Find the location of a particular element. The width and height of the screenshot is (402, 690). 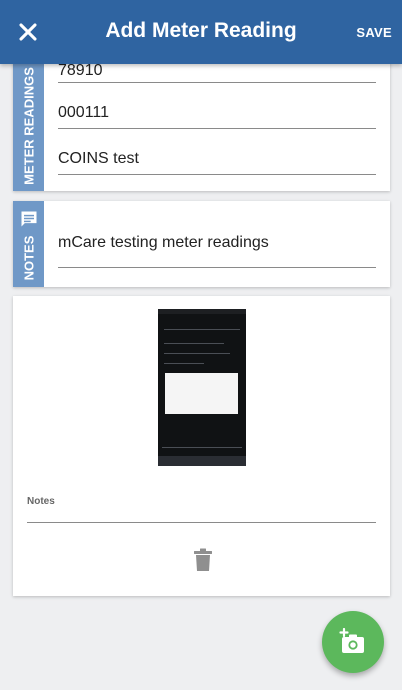

meter-readings-label: METER READINGS is located at coordinates (28, 125).